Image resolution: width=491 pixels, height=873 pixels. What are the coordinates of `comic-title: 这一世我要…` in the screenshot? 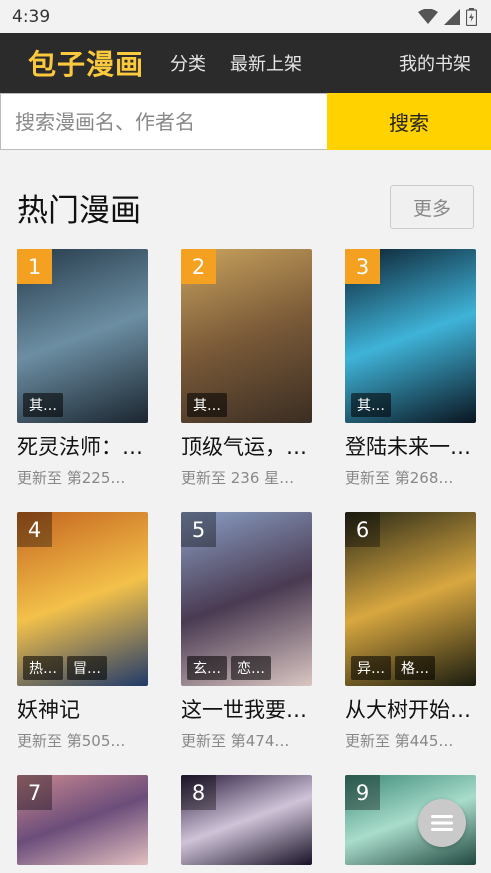 It's located at (246, 709).